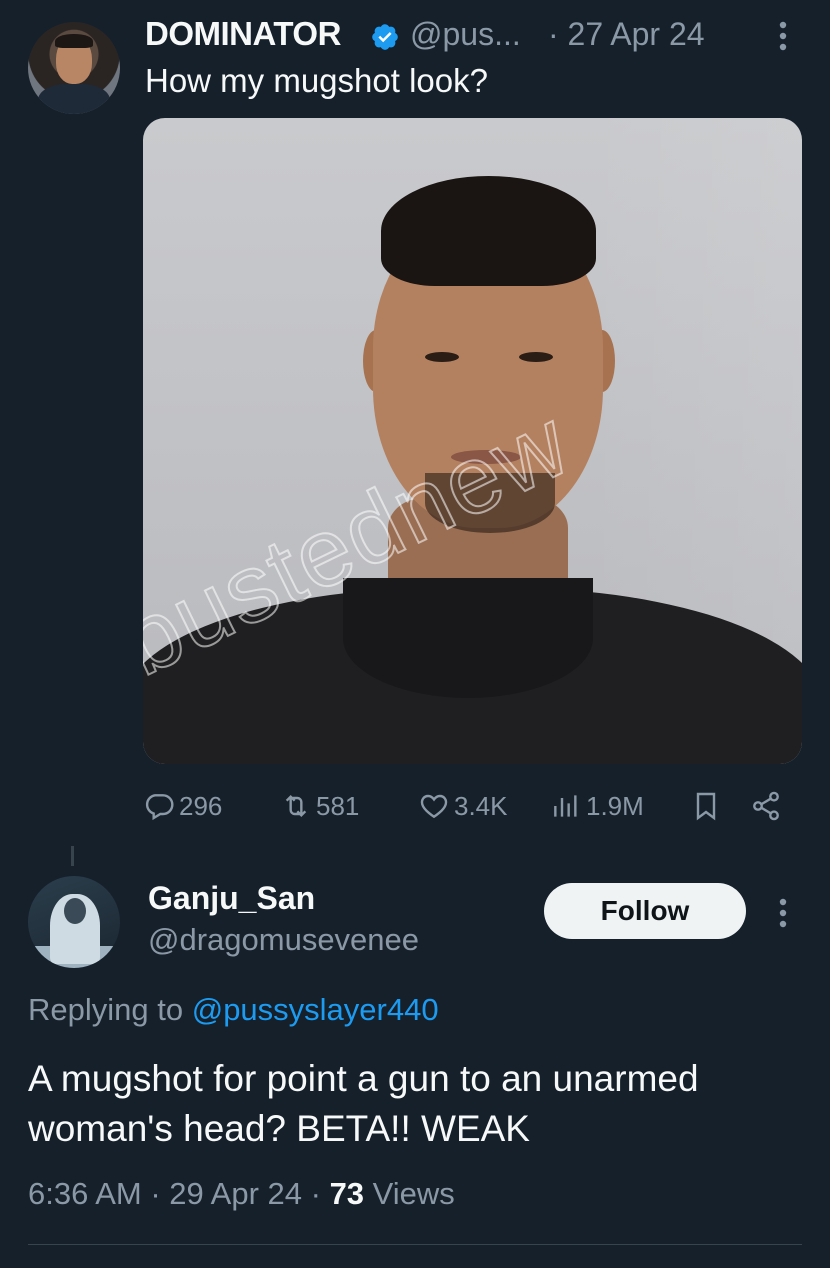 The width and height of the screenshot is (830, 1268). I want to click on reply-author-avatar, so click(74, 922).